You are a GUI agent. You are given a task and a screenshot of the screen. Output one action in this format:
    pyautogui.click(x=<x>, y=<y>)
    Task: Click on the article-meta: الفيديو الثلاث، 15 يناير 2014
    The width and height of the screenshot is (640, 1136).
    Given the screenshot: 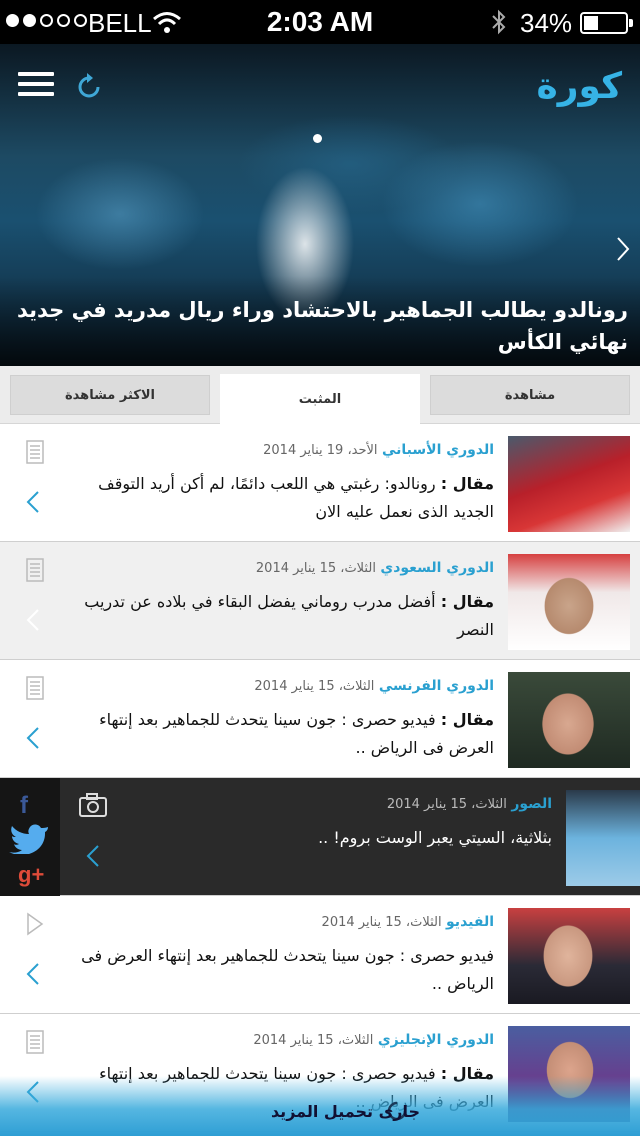 What is the action you would take?
    pyautogui.click(x=408, y=922)
    